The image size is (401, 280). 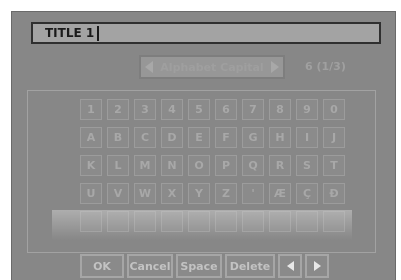 I want to click on key-button: R, so click(x=280, y=165).